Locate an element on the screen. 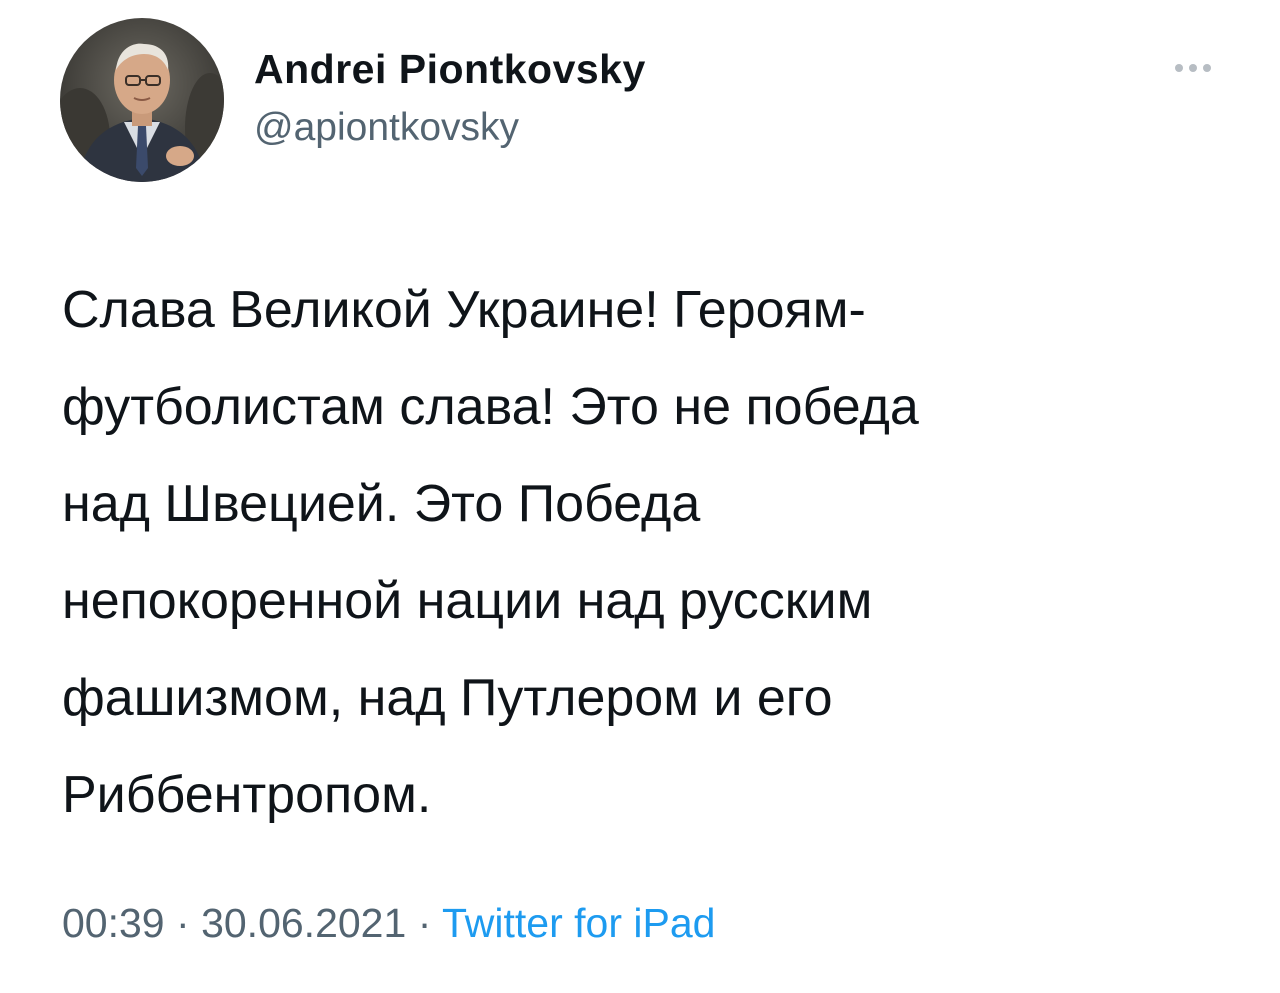 The image size is (1280, 993). tweet-text-line: Слава Великой Украине! Героям- is located at coordinates (464, 310).